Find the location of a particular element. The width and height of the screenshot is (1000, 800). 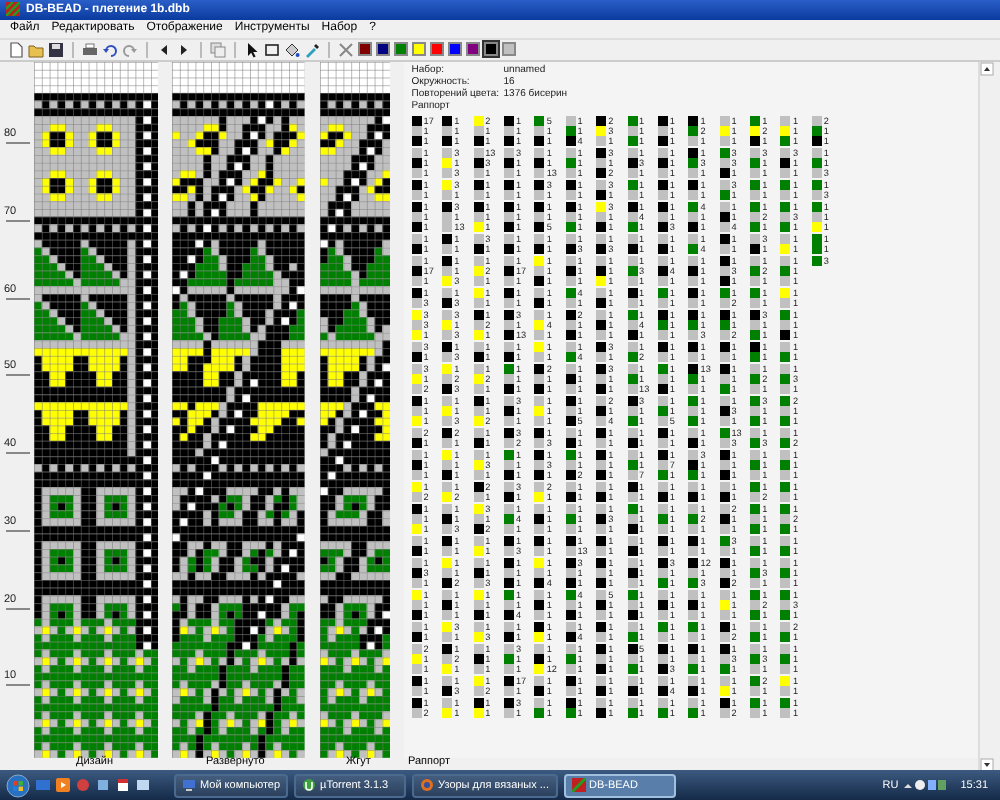

scroll-up-icon is located at coordinates (986, 69).